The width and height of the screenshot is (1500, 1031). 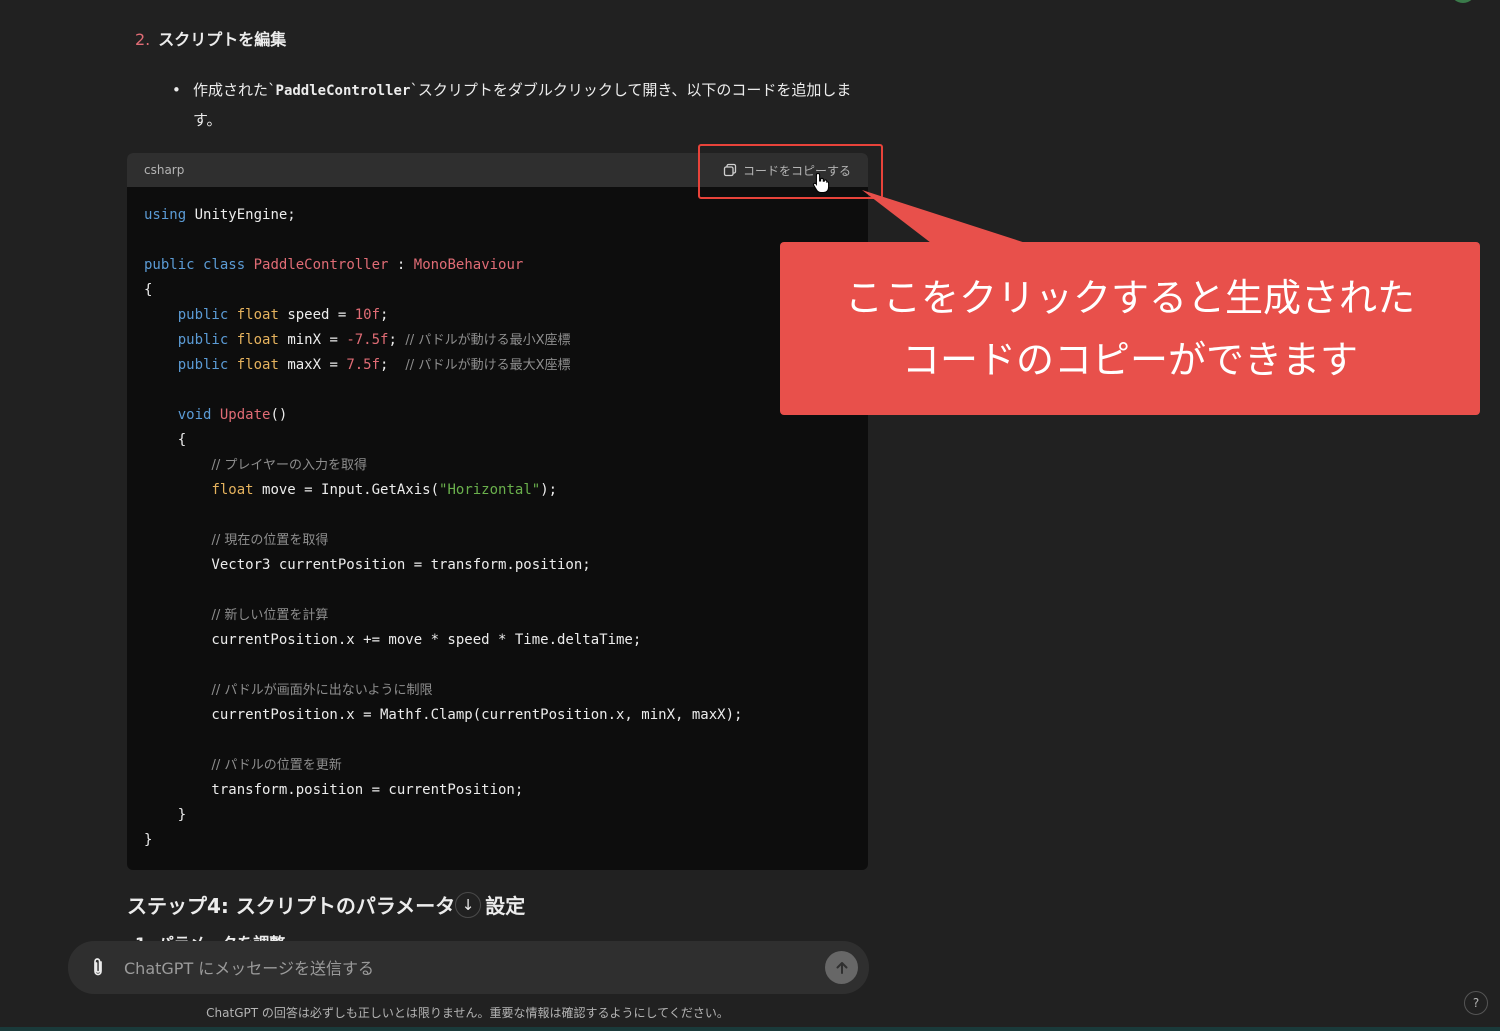 I want to click on arrow-up-icon, so click(x=841, y=967).